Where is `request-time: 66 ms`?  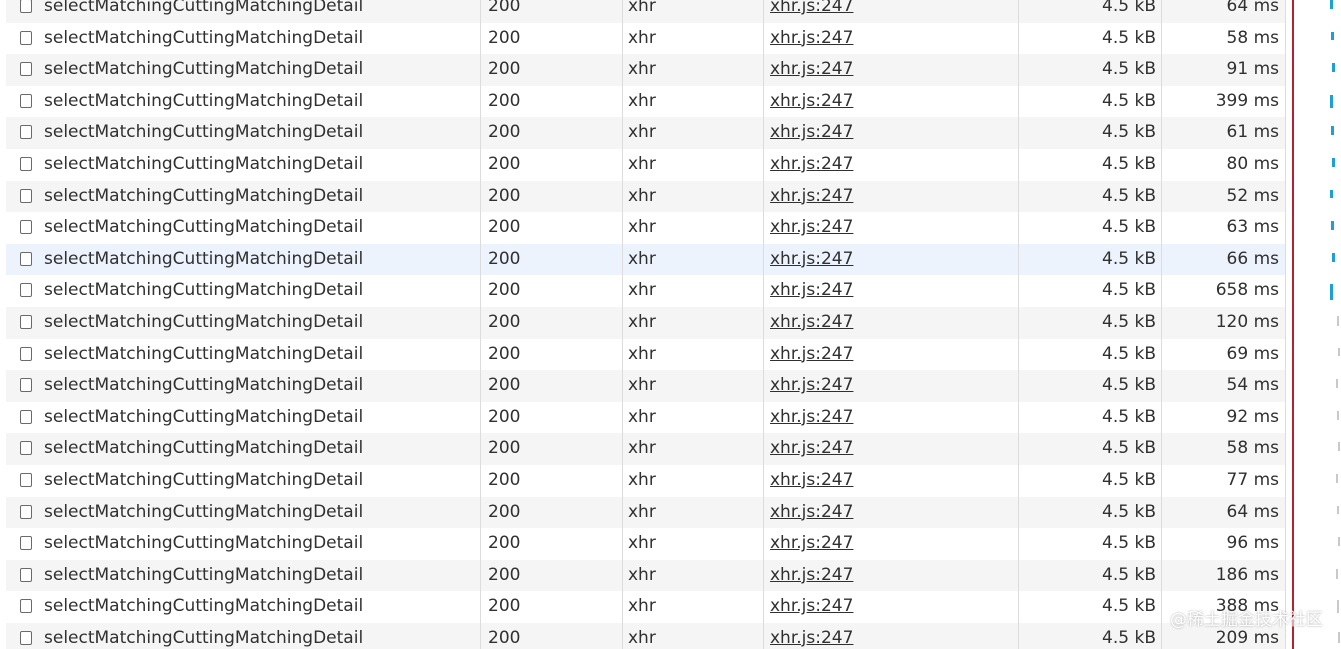 request-time: 66 ms is located at coordinates (1252, 258).